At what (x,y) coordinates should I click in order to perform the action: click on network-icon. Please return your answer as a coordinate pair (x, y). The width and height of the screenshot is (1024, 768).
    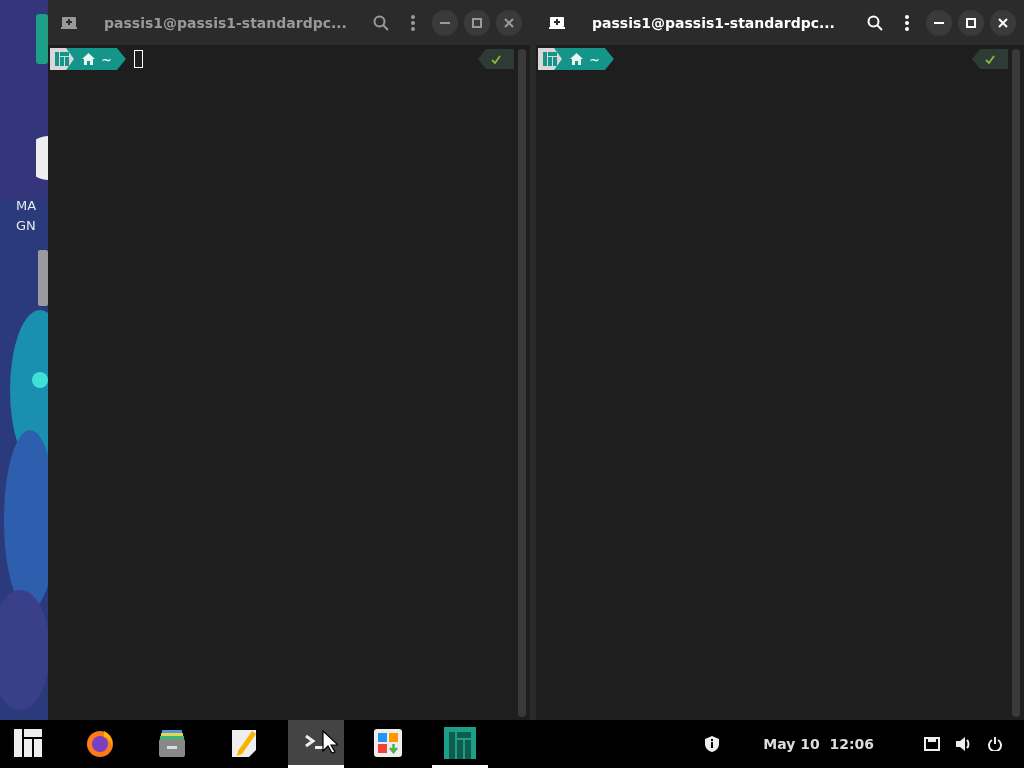
    Looking at the image, I should click on (932, 744).